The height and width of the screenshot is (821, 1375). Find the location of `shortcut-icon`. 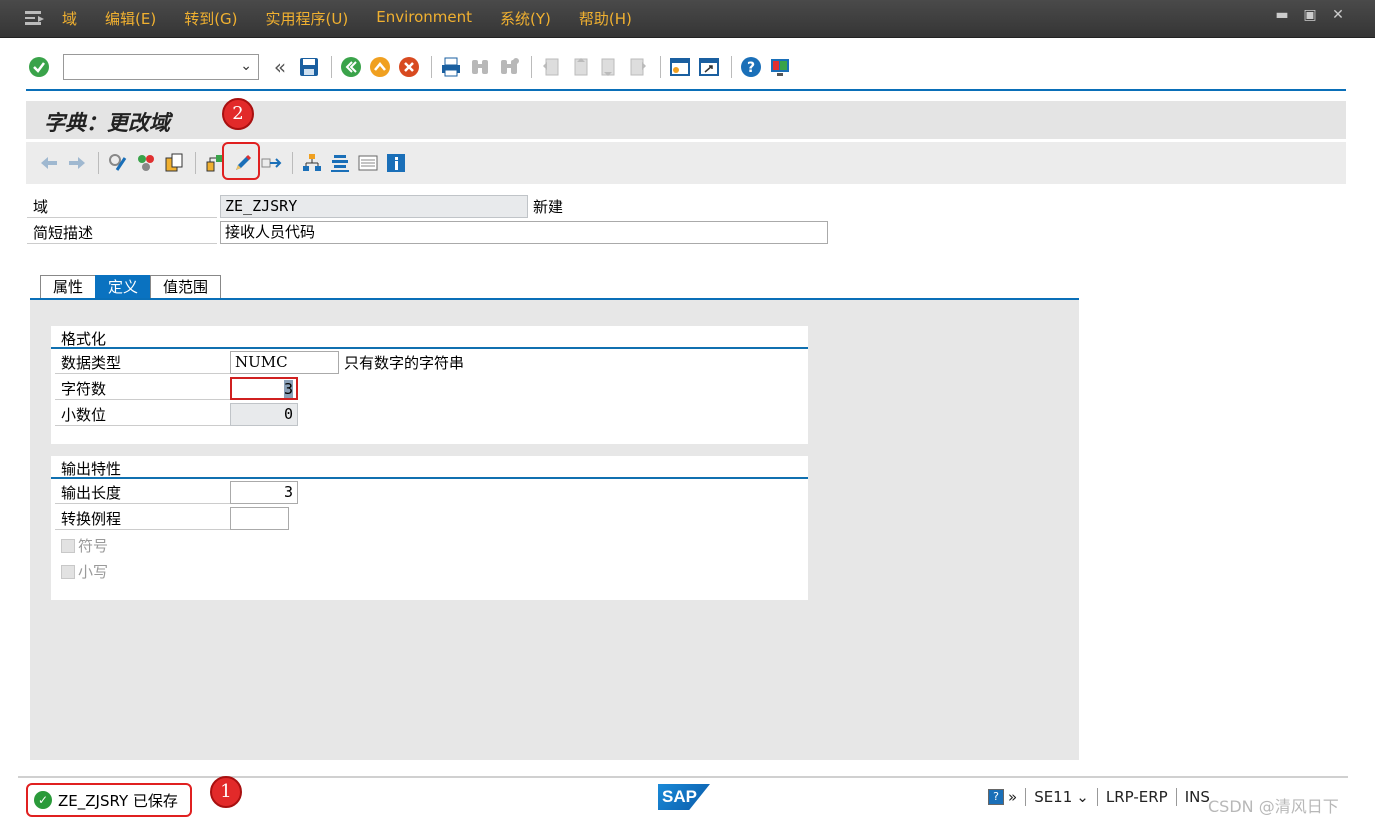

shortcut-icon is located at coordinates (709, 67).